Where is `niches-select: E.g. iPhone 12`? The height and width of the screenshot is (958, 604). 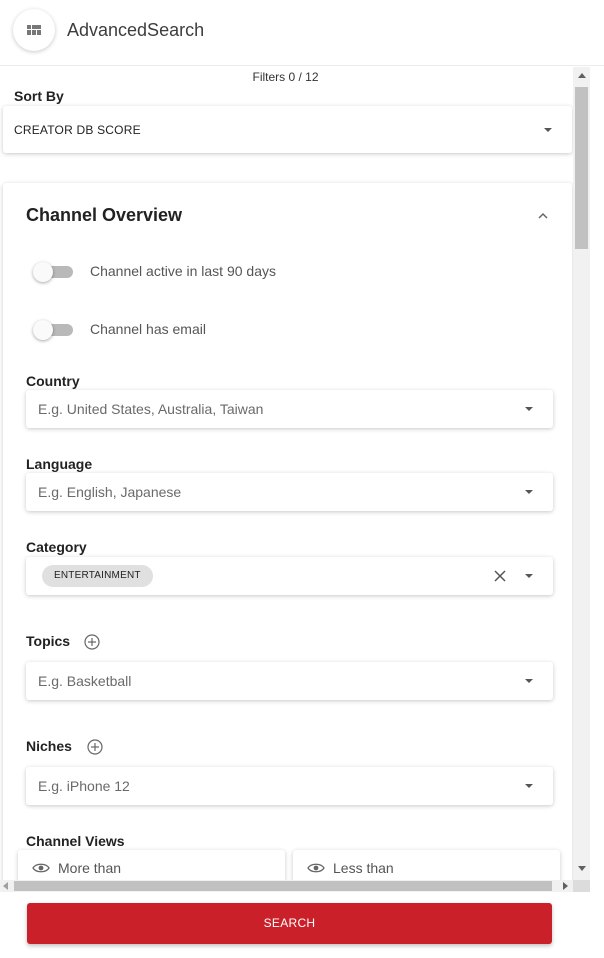
niches-select: E.g. iPhone 12 is located at coordinates (289, 786).